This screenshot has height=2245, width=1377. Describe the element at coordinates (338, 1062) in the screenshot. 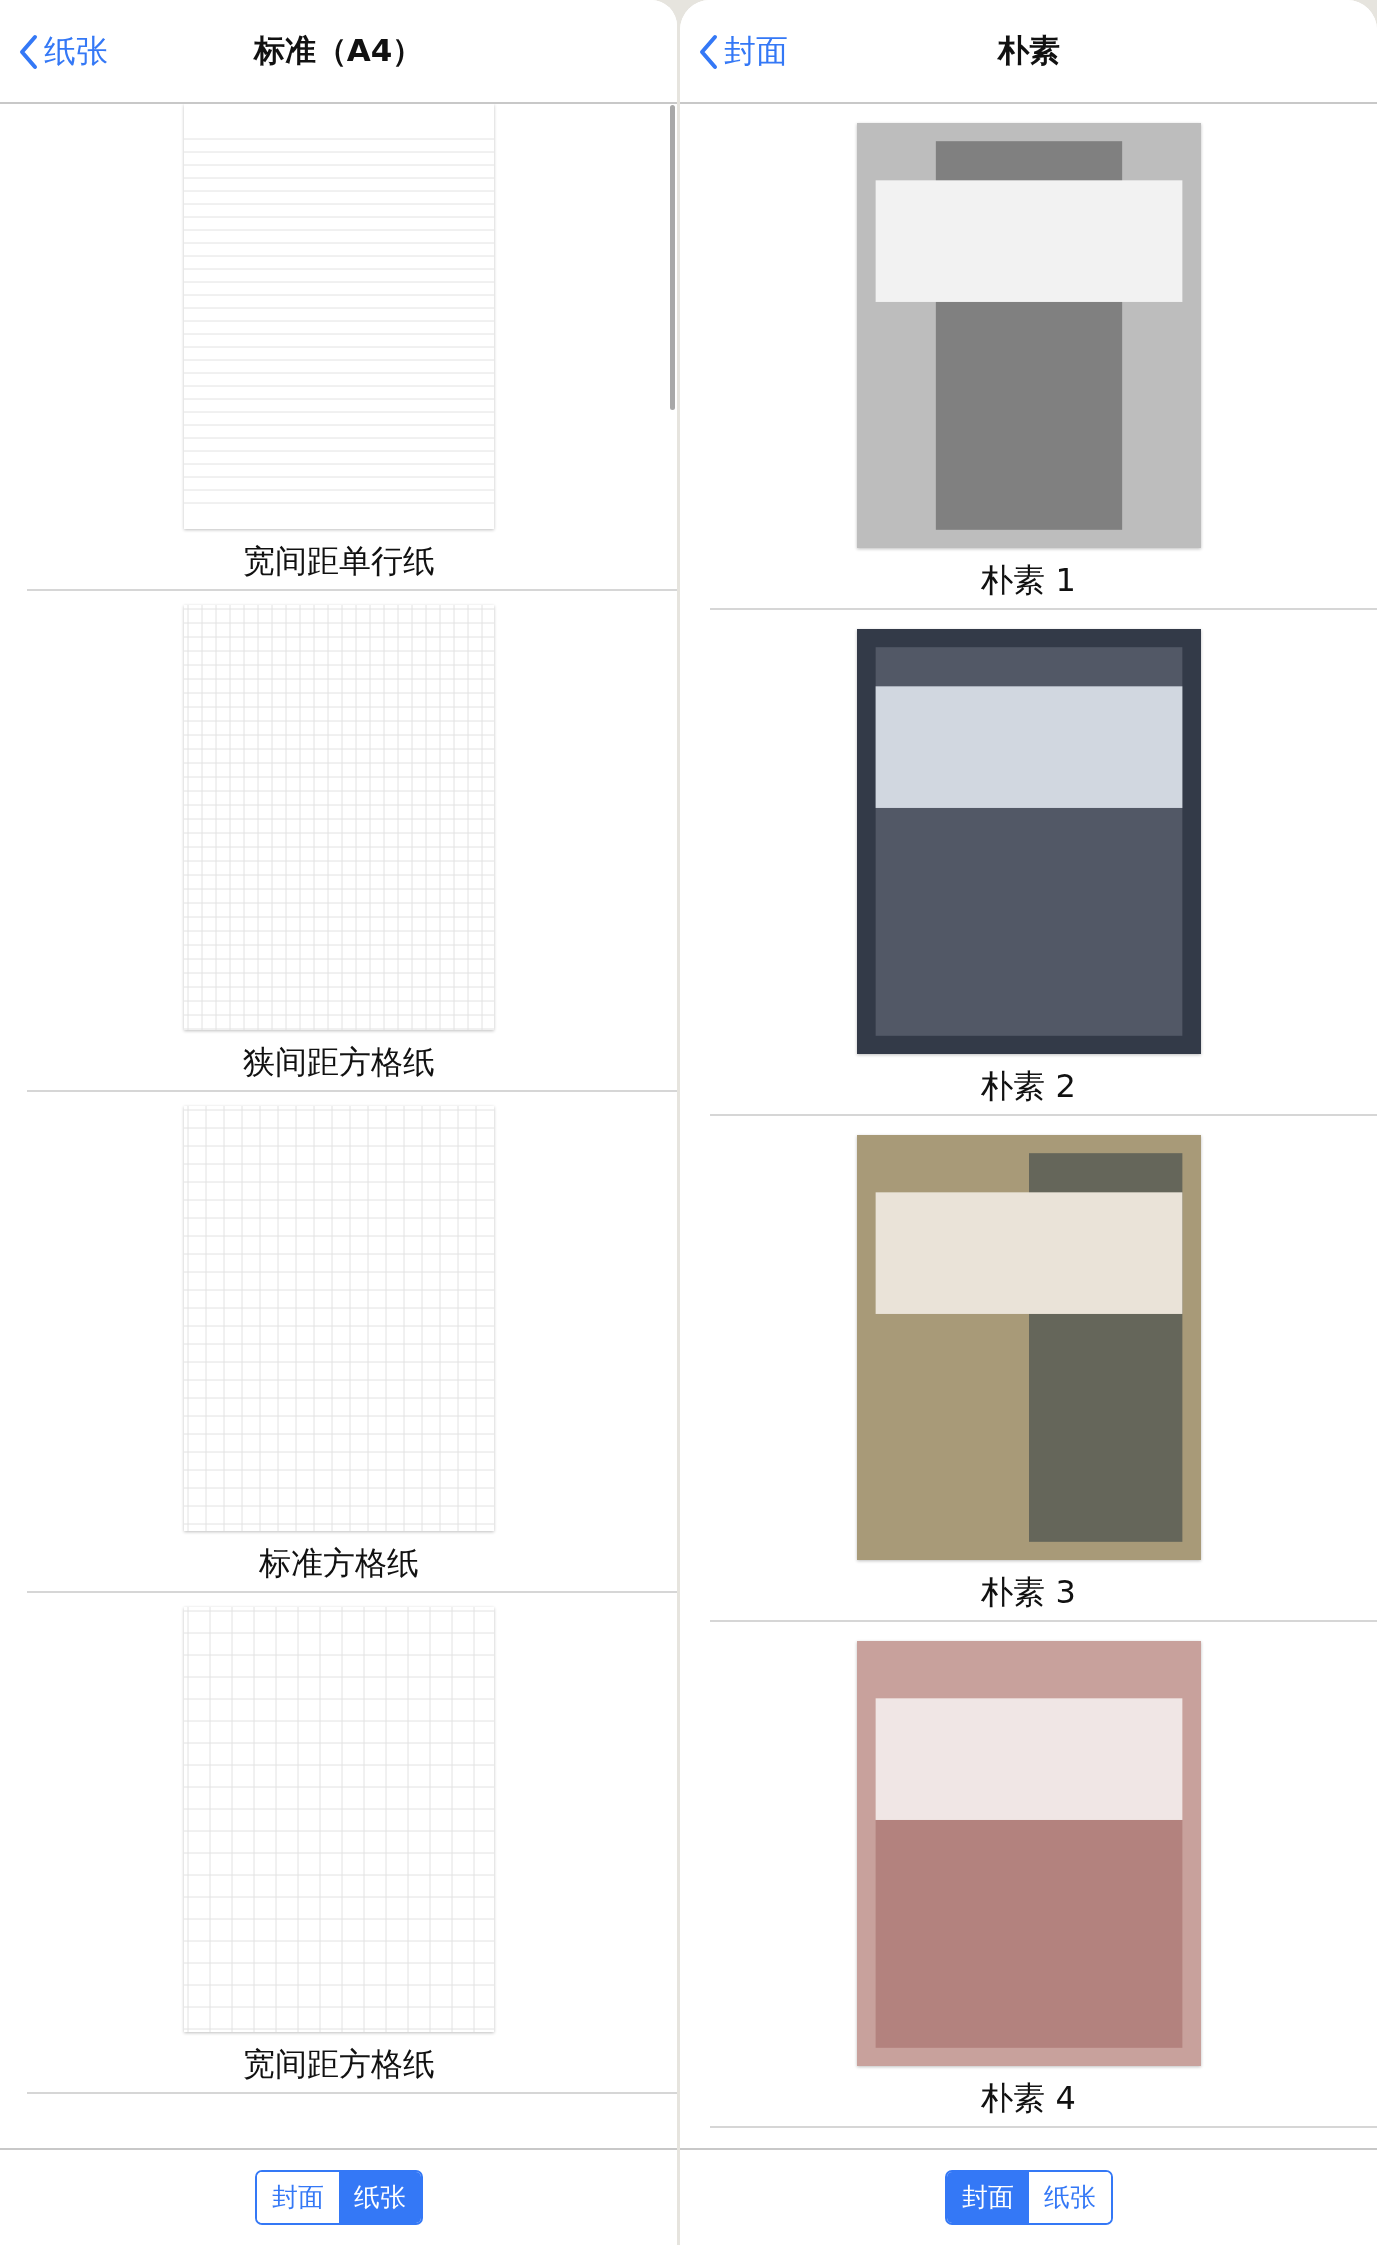

I see `item-label: 狭间距方格纸` at that location.